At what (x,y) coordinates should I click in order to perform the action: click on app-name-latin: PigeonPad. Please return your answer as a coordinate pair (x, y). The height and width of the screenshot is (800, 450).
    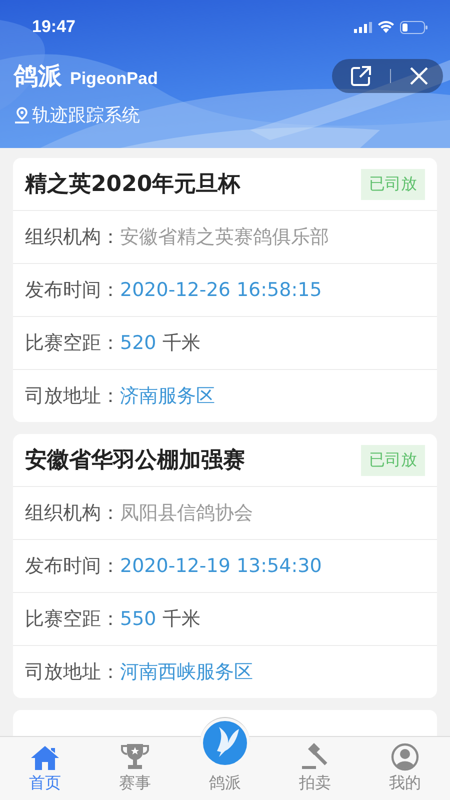
    Looking at the image, I should click on (114, 79).